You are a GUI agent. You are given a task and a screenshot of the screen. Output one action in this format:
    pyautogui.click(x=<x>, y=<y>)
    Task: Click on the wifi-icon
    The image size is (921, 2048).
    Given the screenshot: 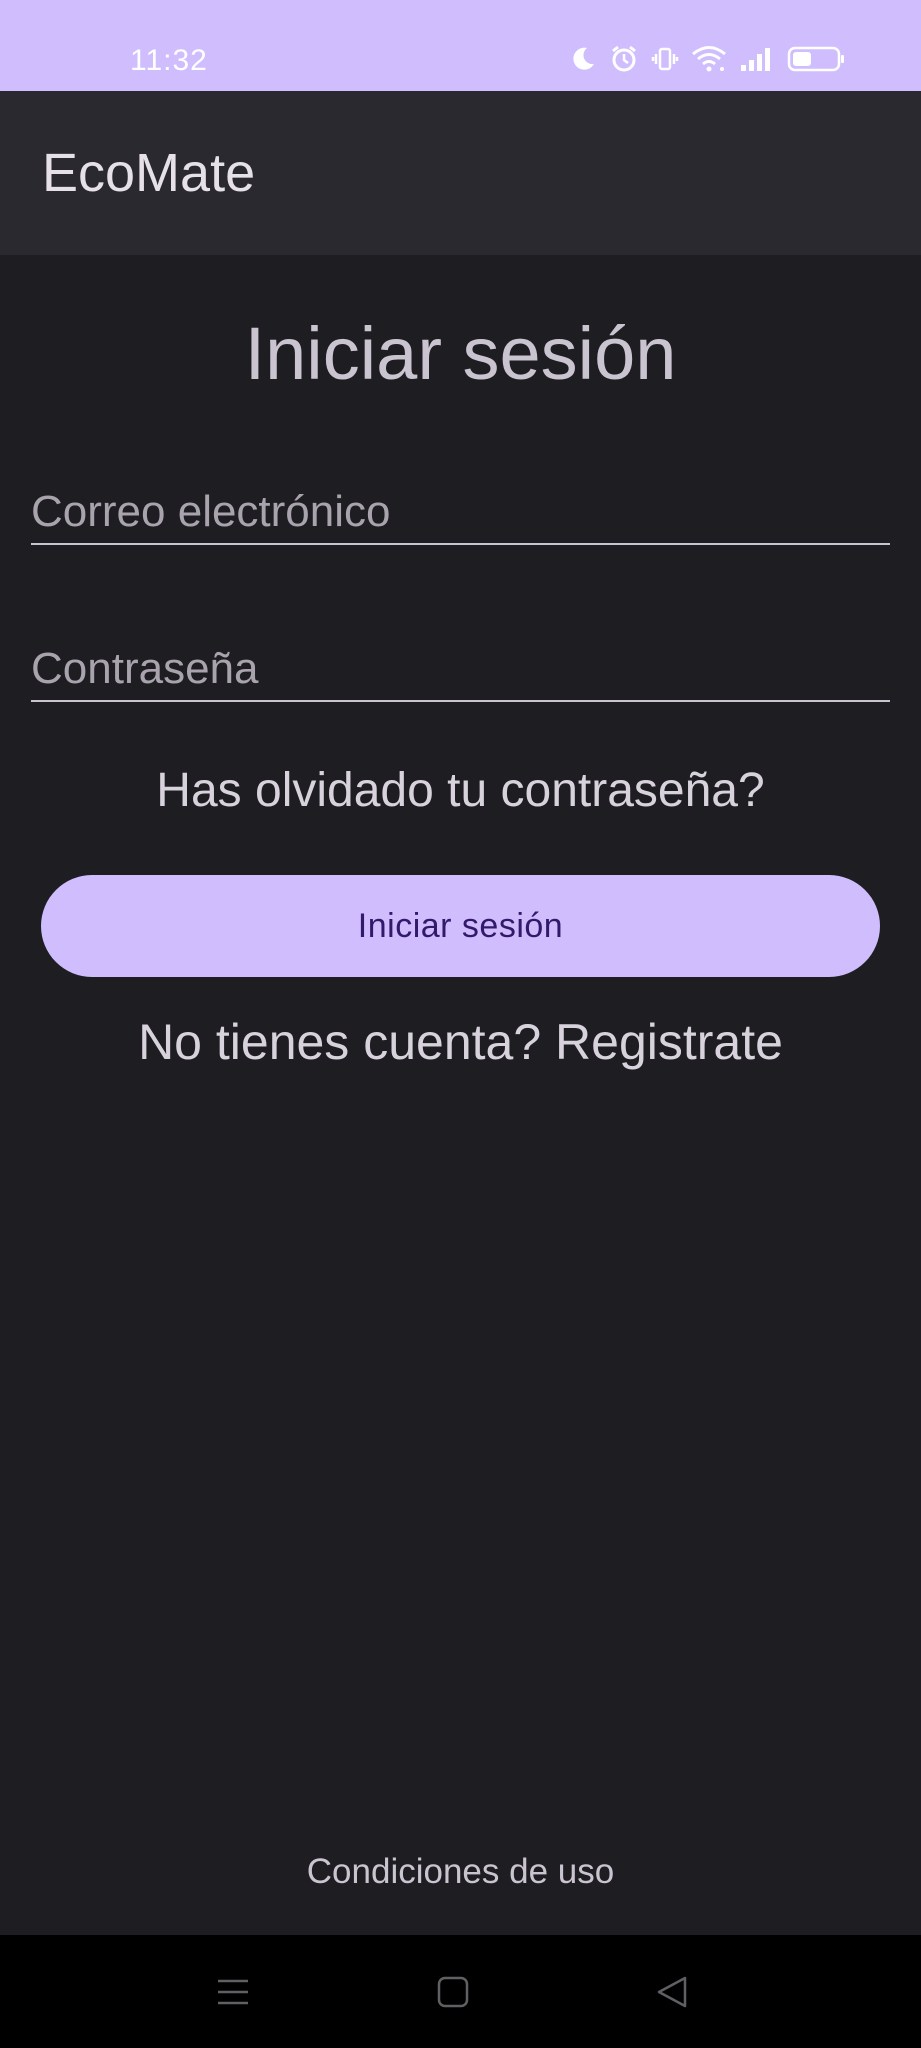 What is the action you would take?
    pyautogui.click(x=709, y=59)
    